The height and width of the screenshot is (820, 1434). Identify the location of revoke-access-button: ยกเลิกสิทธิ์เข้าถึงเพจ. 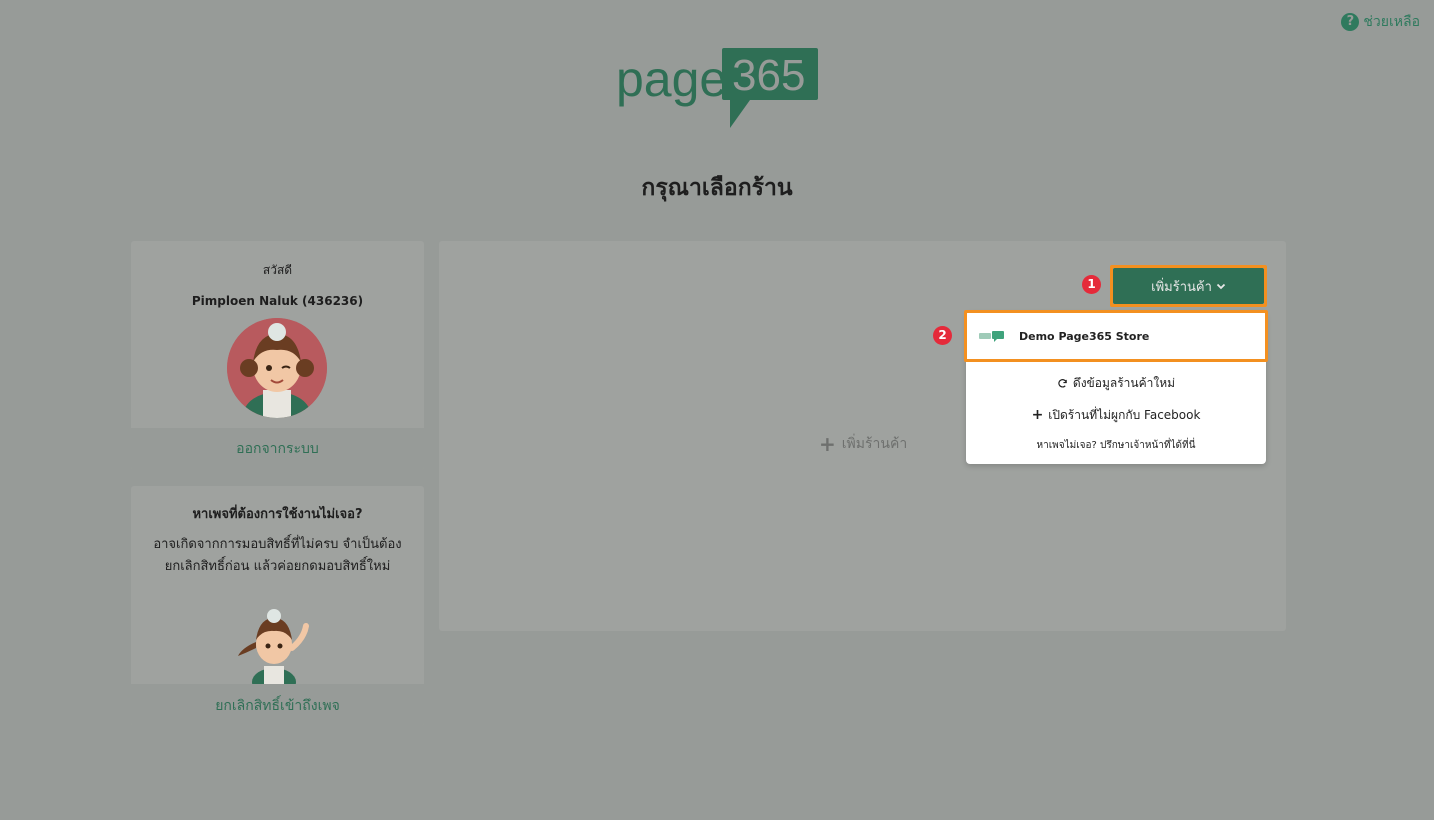
(277, 705).